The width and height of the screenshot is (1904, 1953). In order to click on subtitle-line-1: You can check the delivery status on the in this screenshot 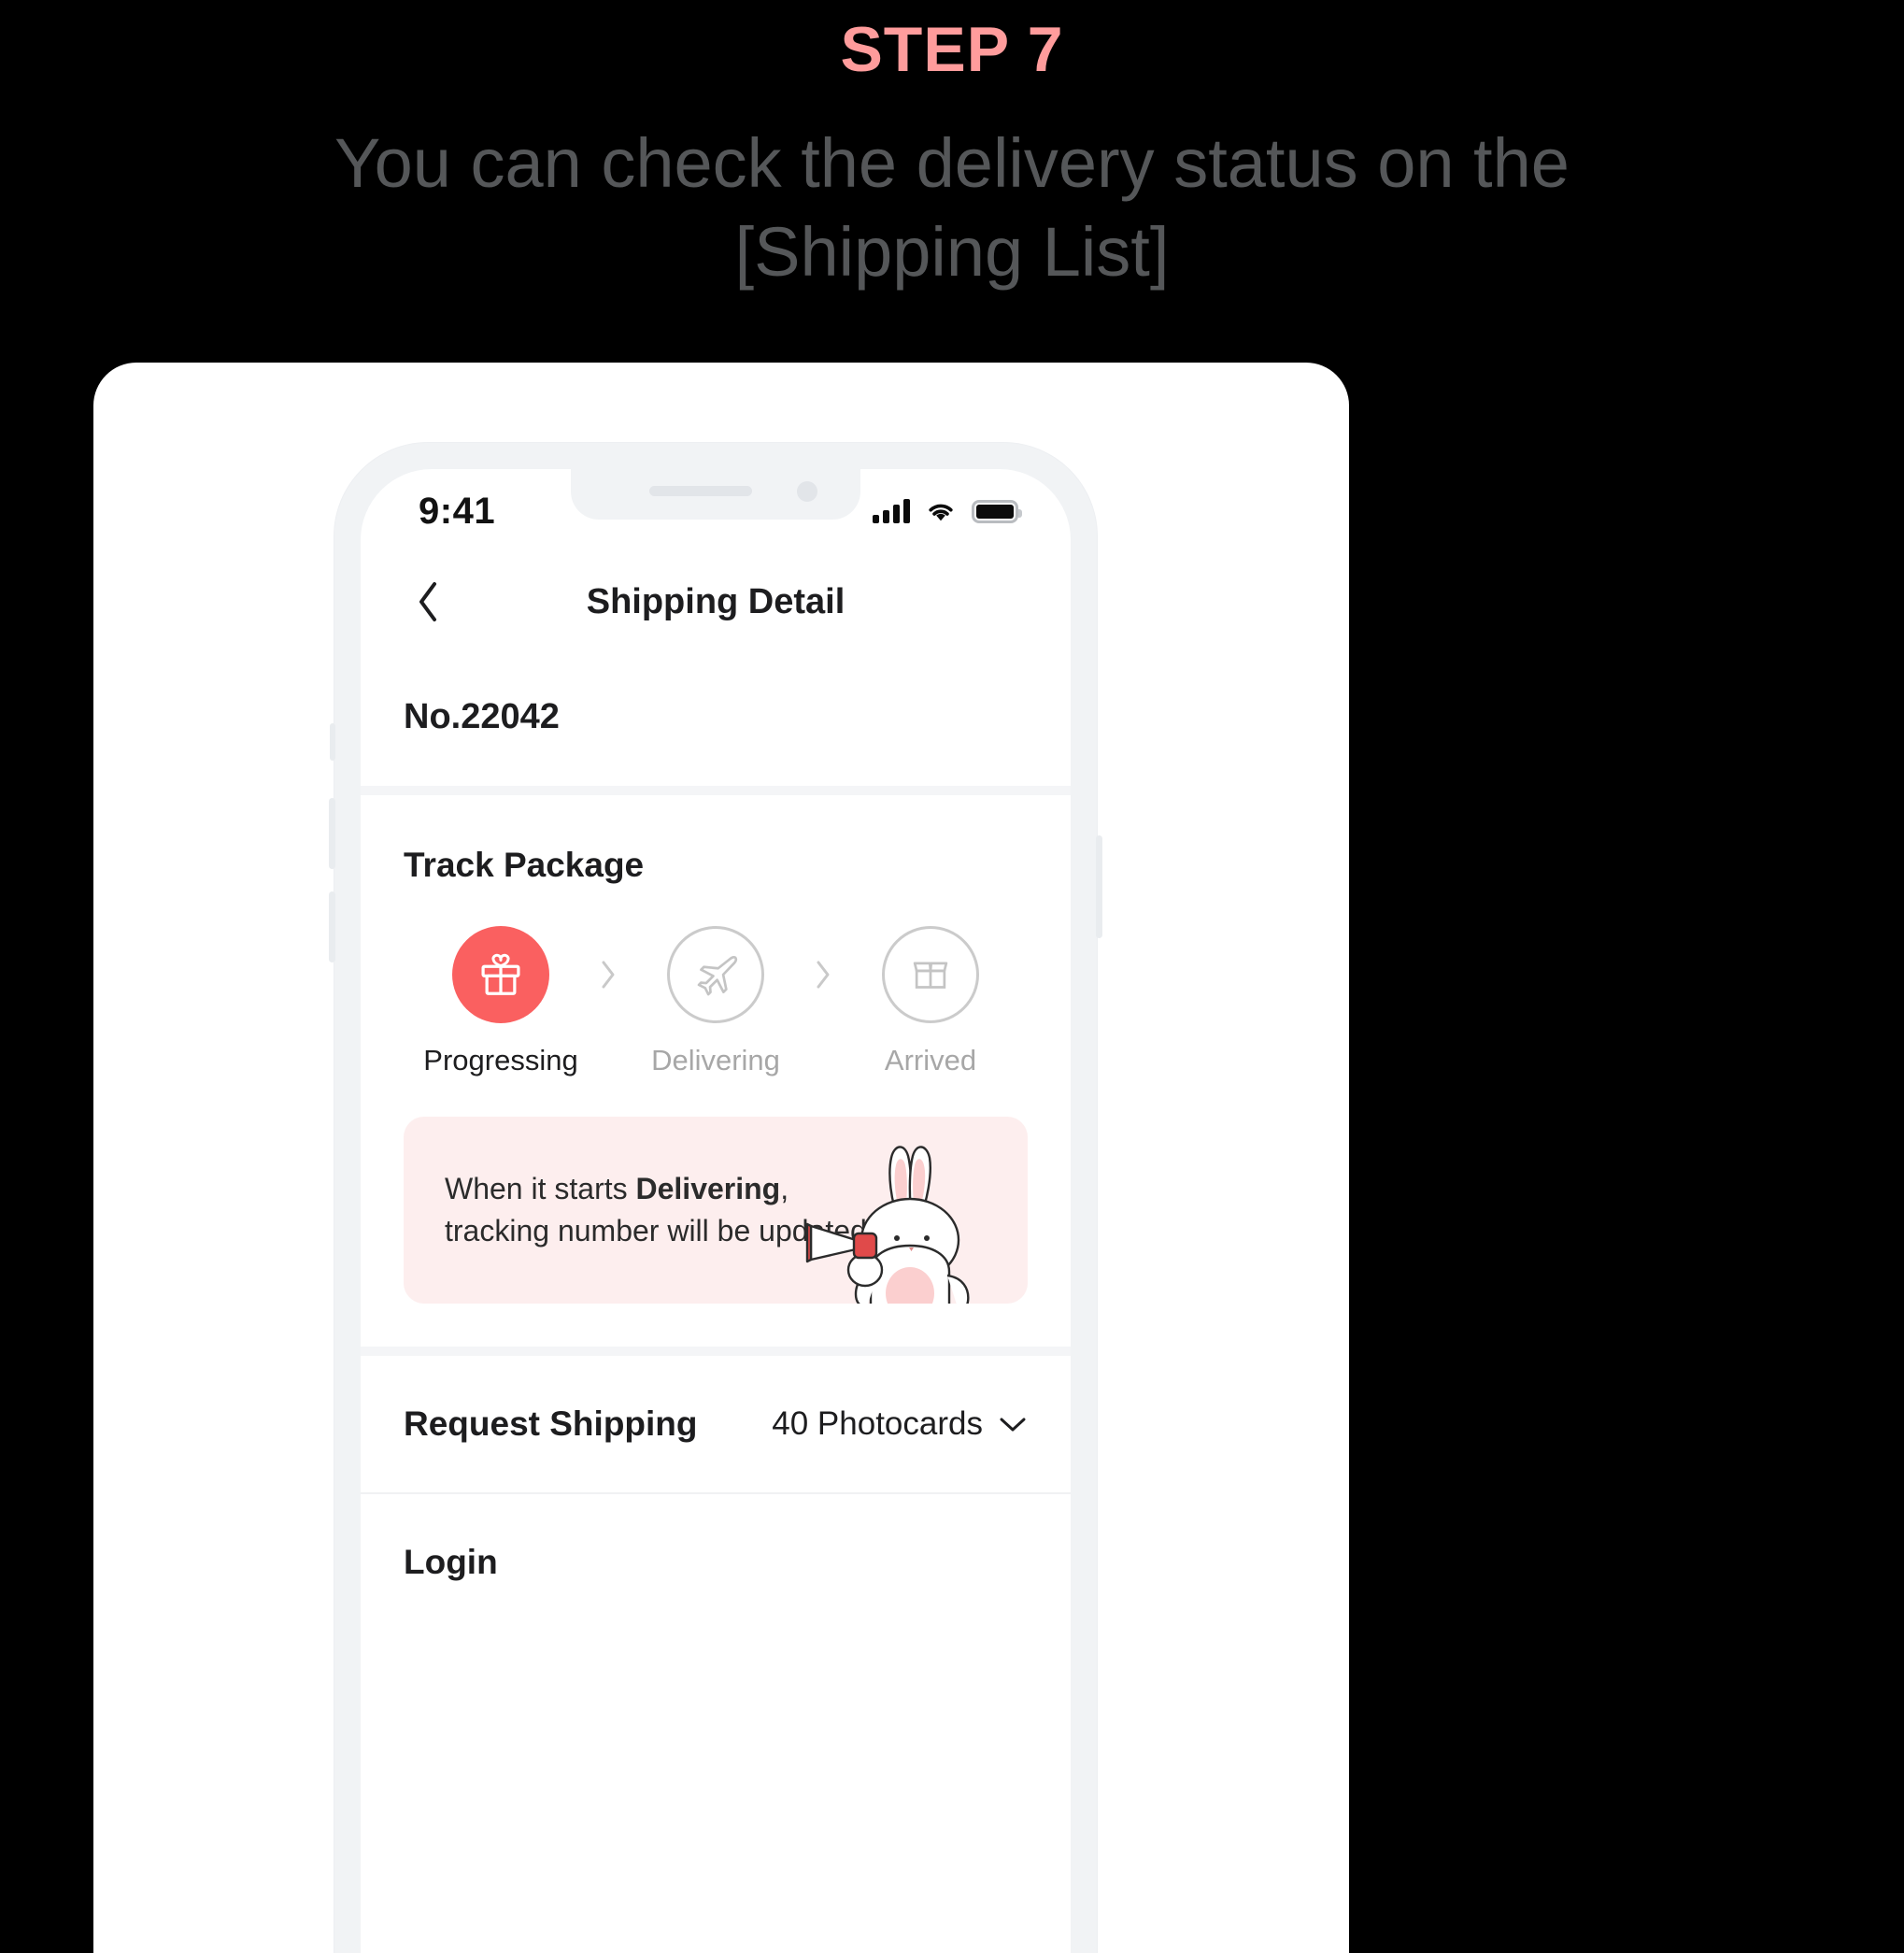, I will do `click(952, 163)`.